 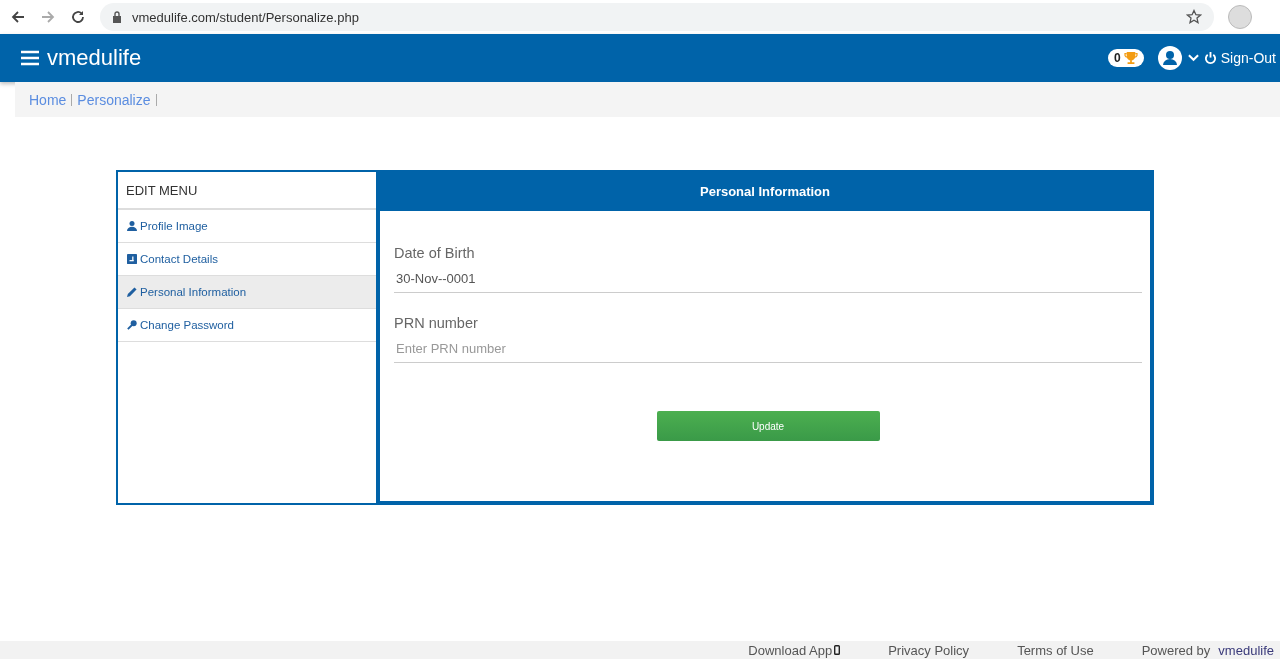 What do you see at coordinates (1194, 17) in the screenshot?
I see `star-icon` at bounding box center [1194, 17].